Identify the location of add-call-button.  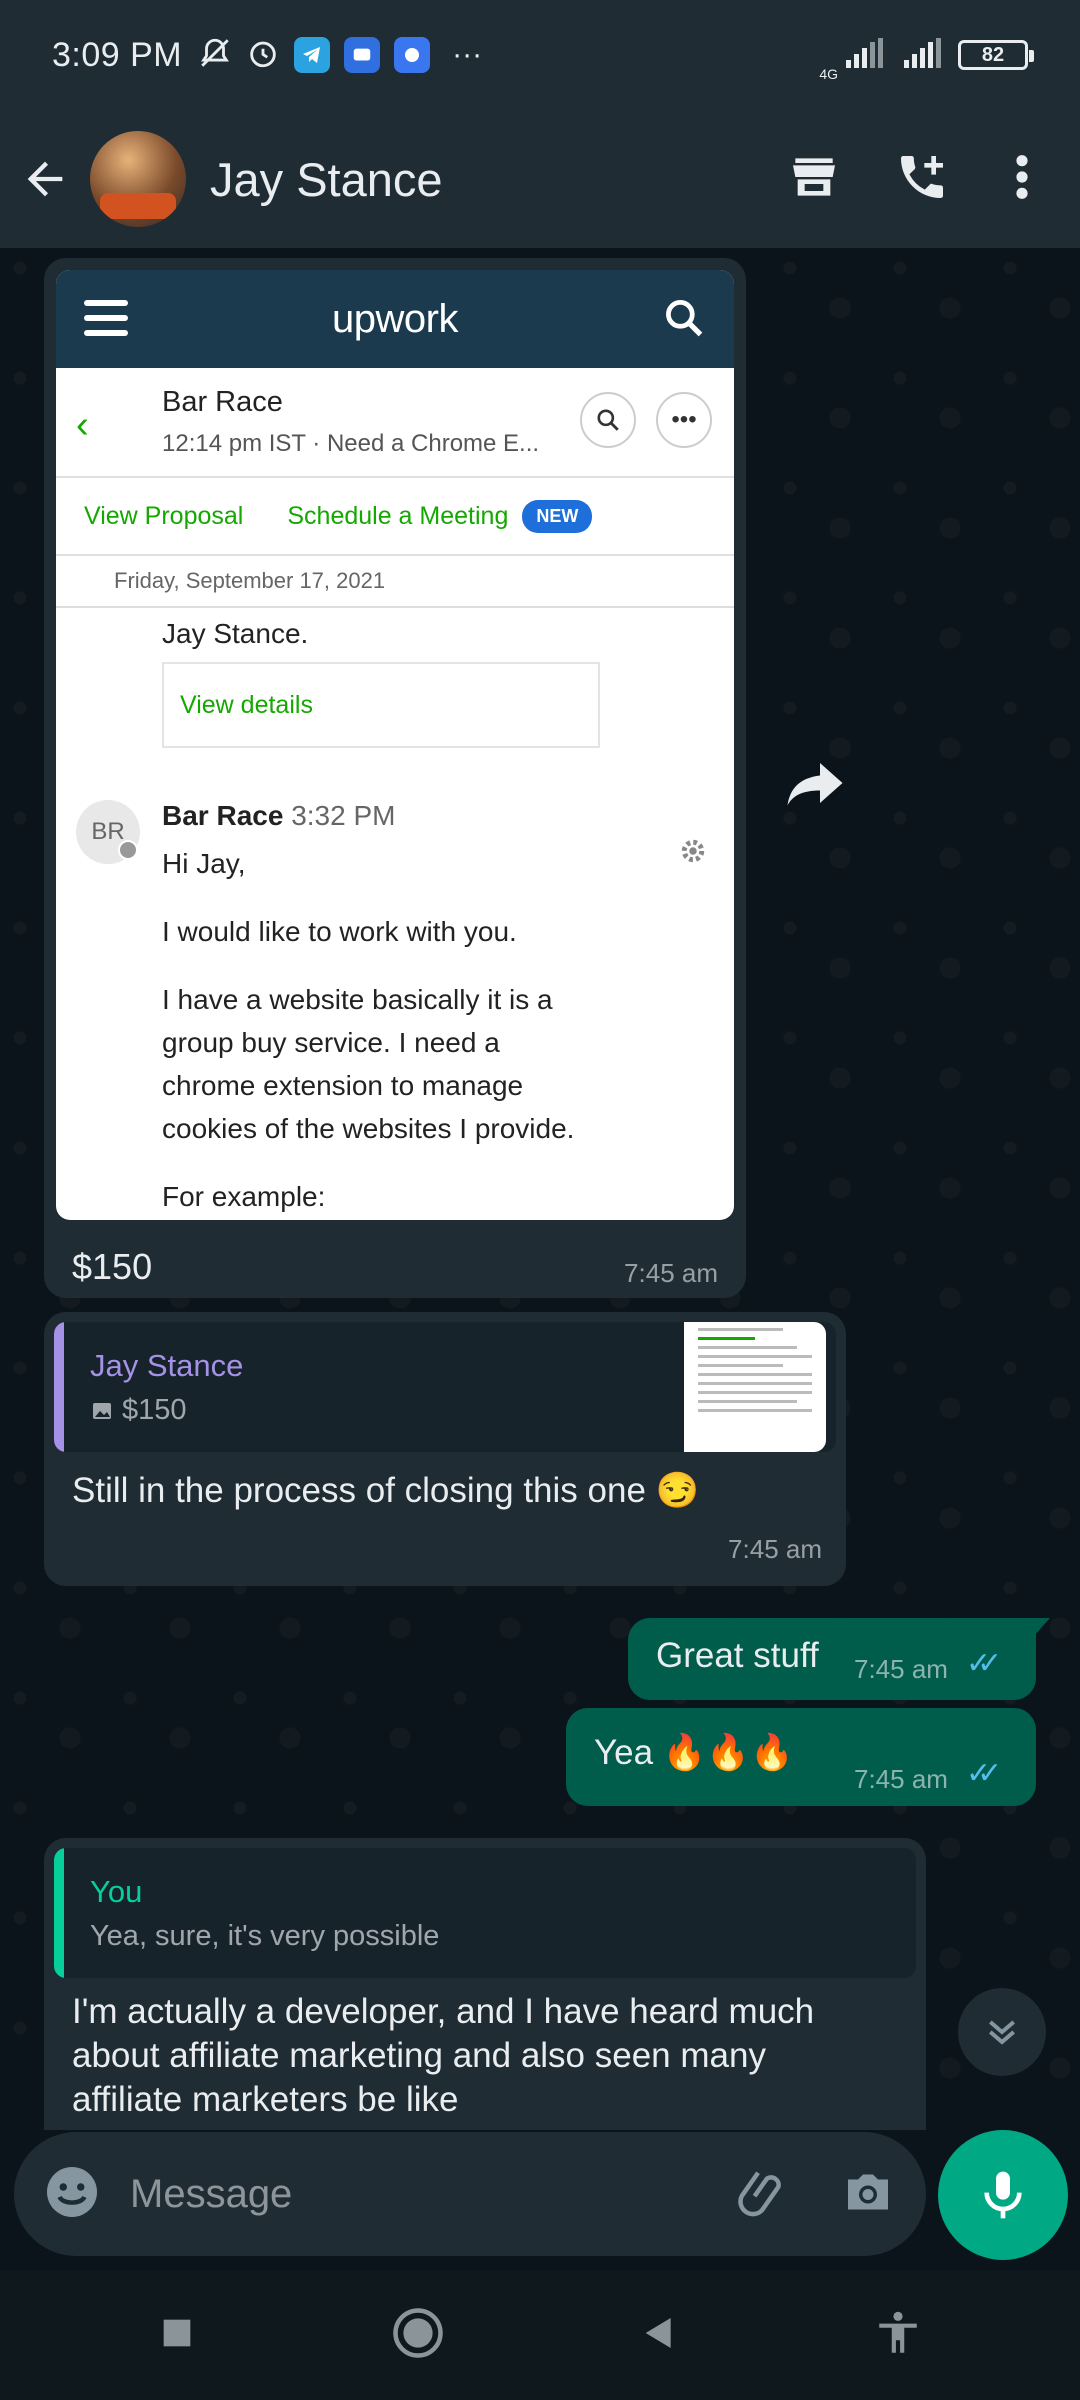
(922, 179).